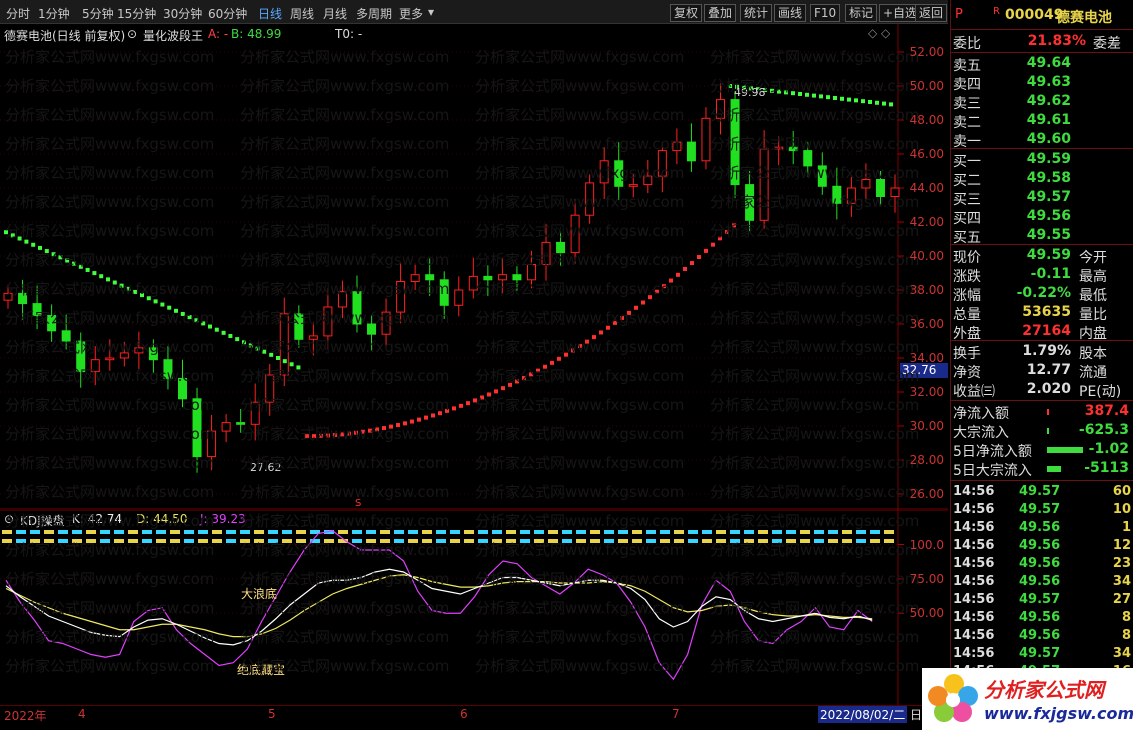  I want to click on bid-row: 买四 49.56, so click(1042, 217).